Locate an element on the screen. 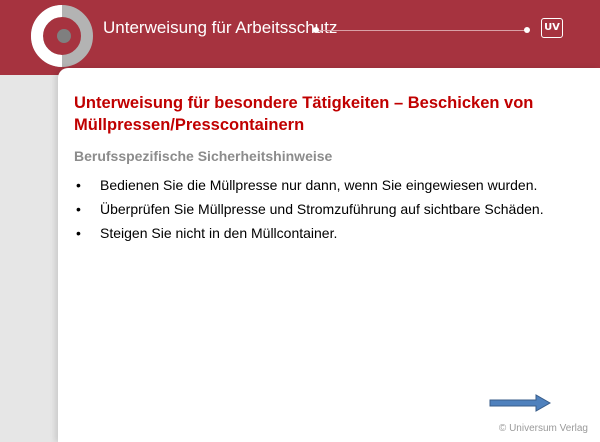 The image size is (600, 442). bullet-text: Steigen Sie nicht in den Müllcontainer. is located at coordinates (219, 233).